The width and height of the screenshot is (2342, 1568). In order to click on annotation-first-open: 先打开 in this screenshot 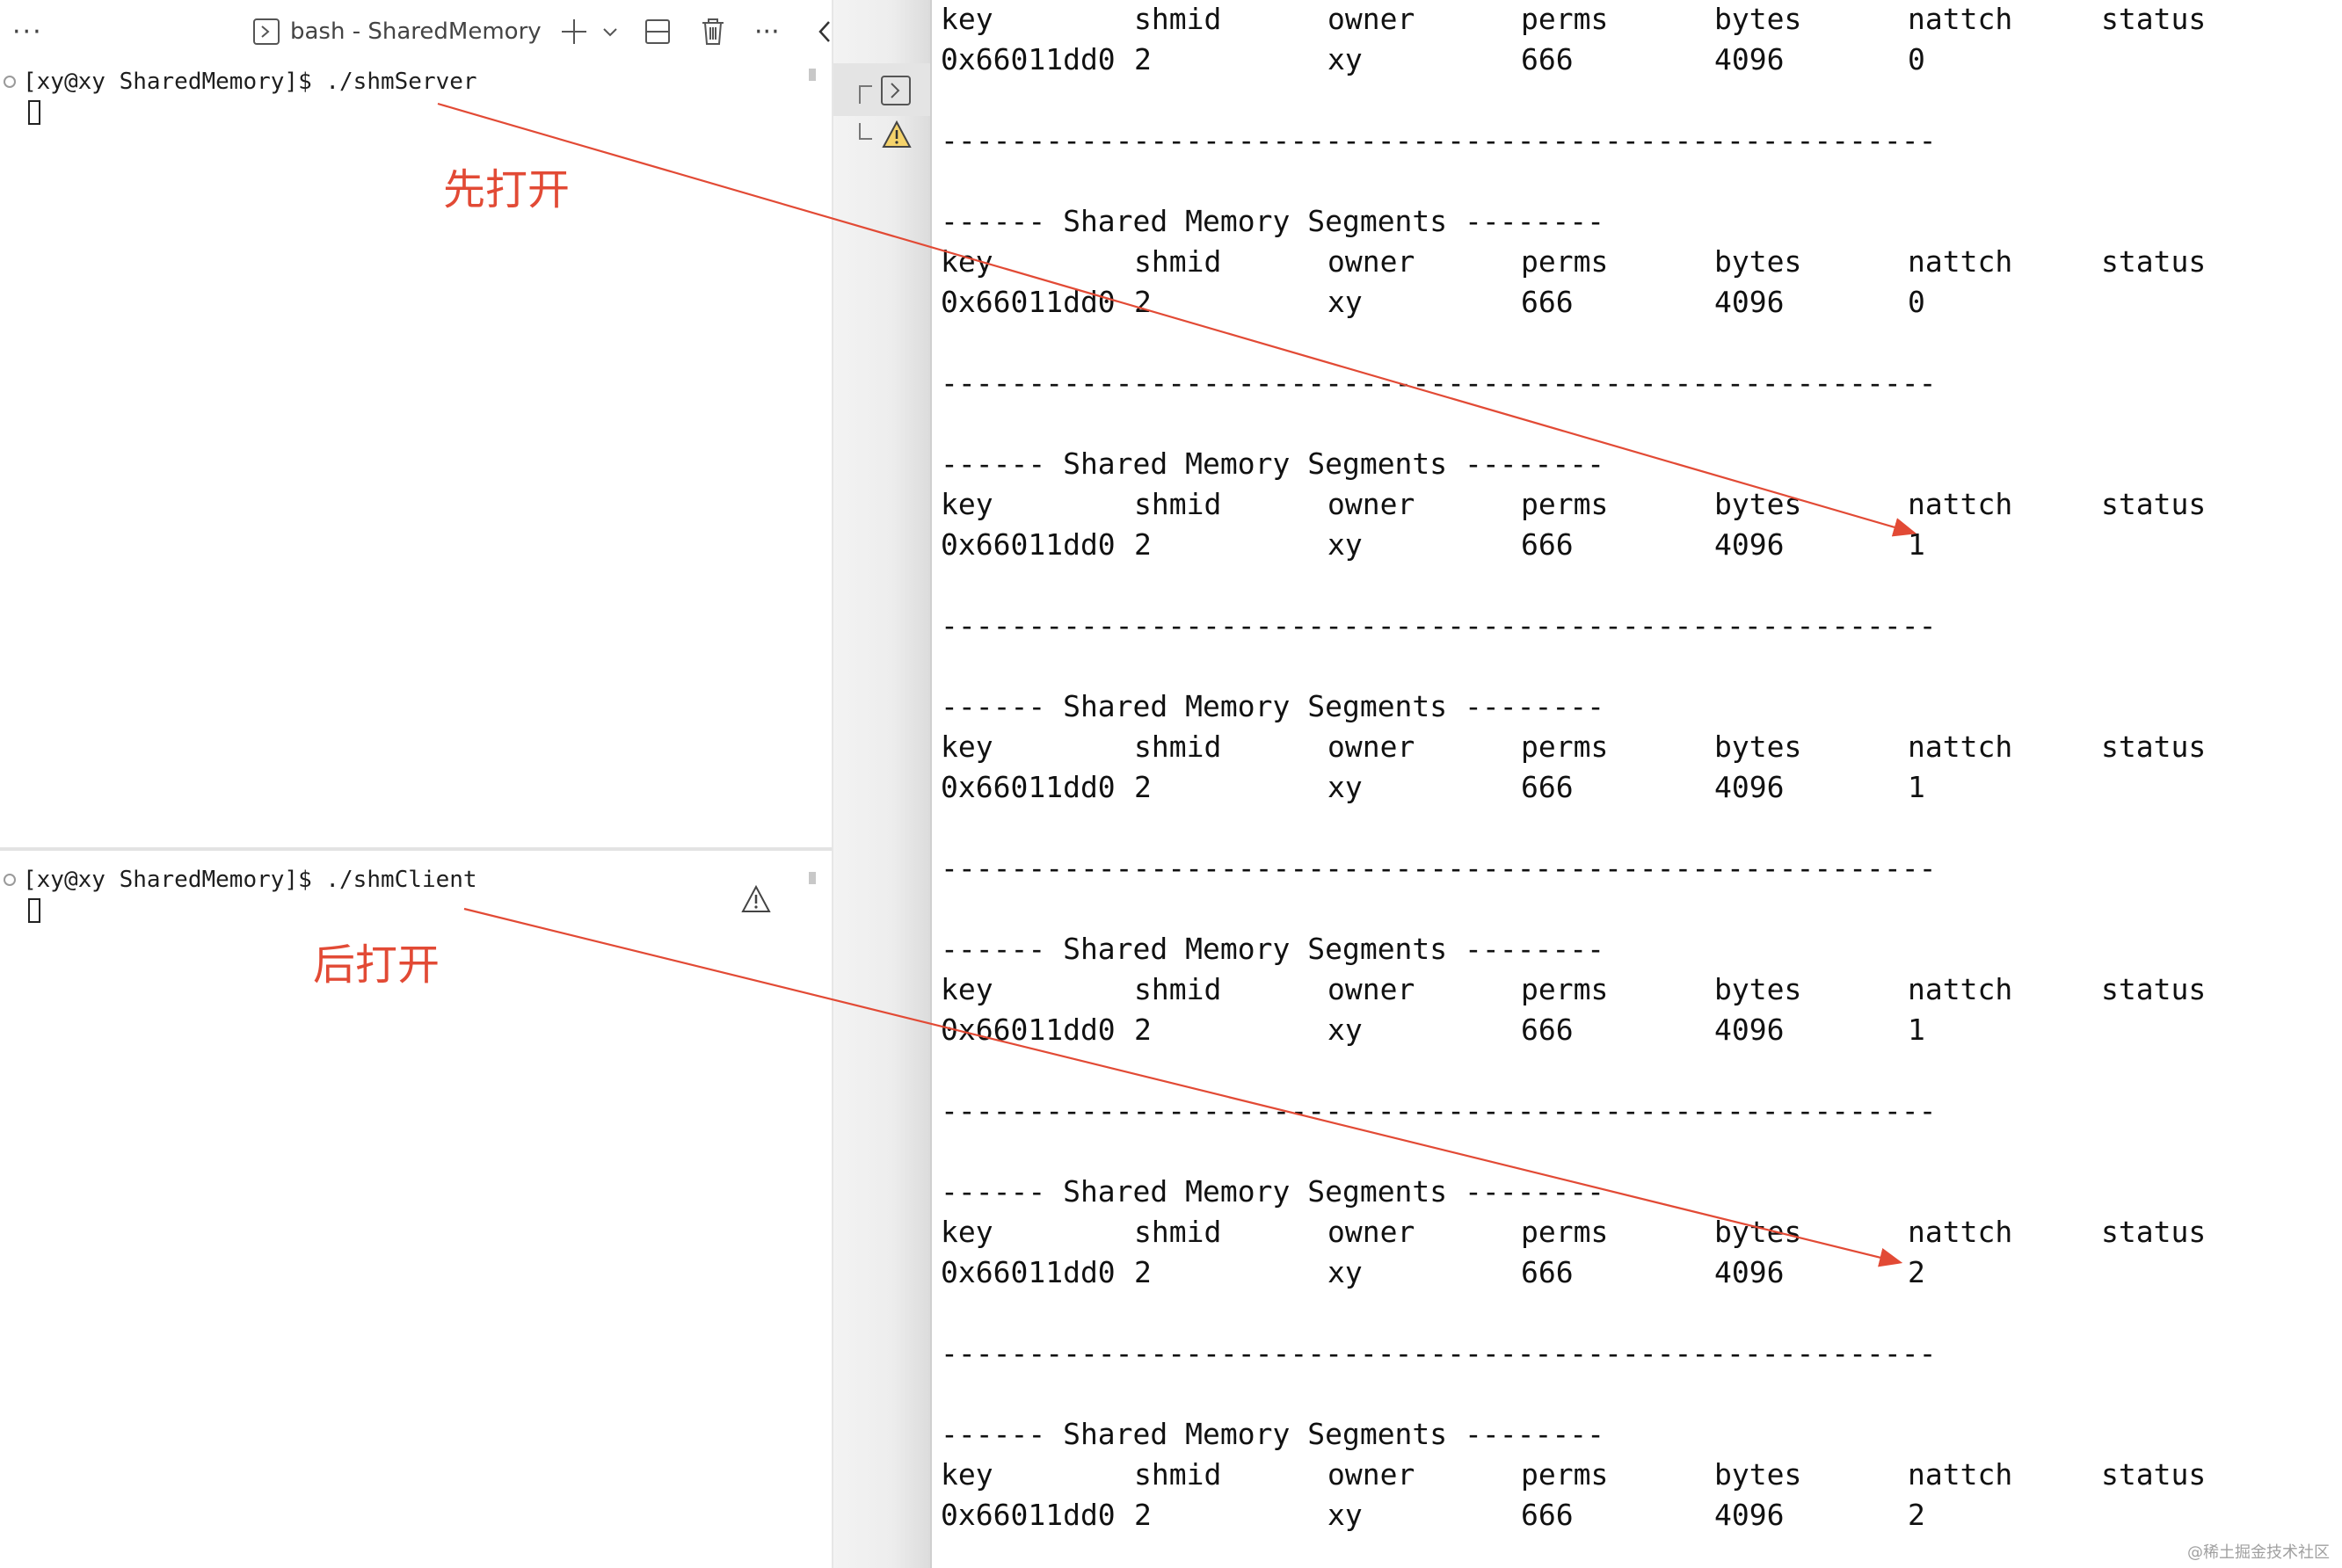, I will do `click(507, 189)`.